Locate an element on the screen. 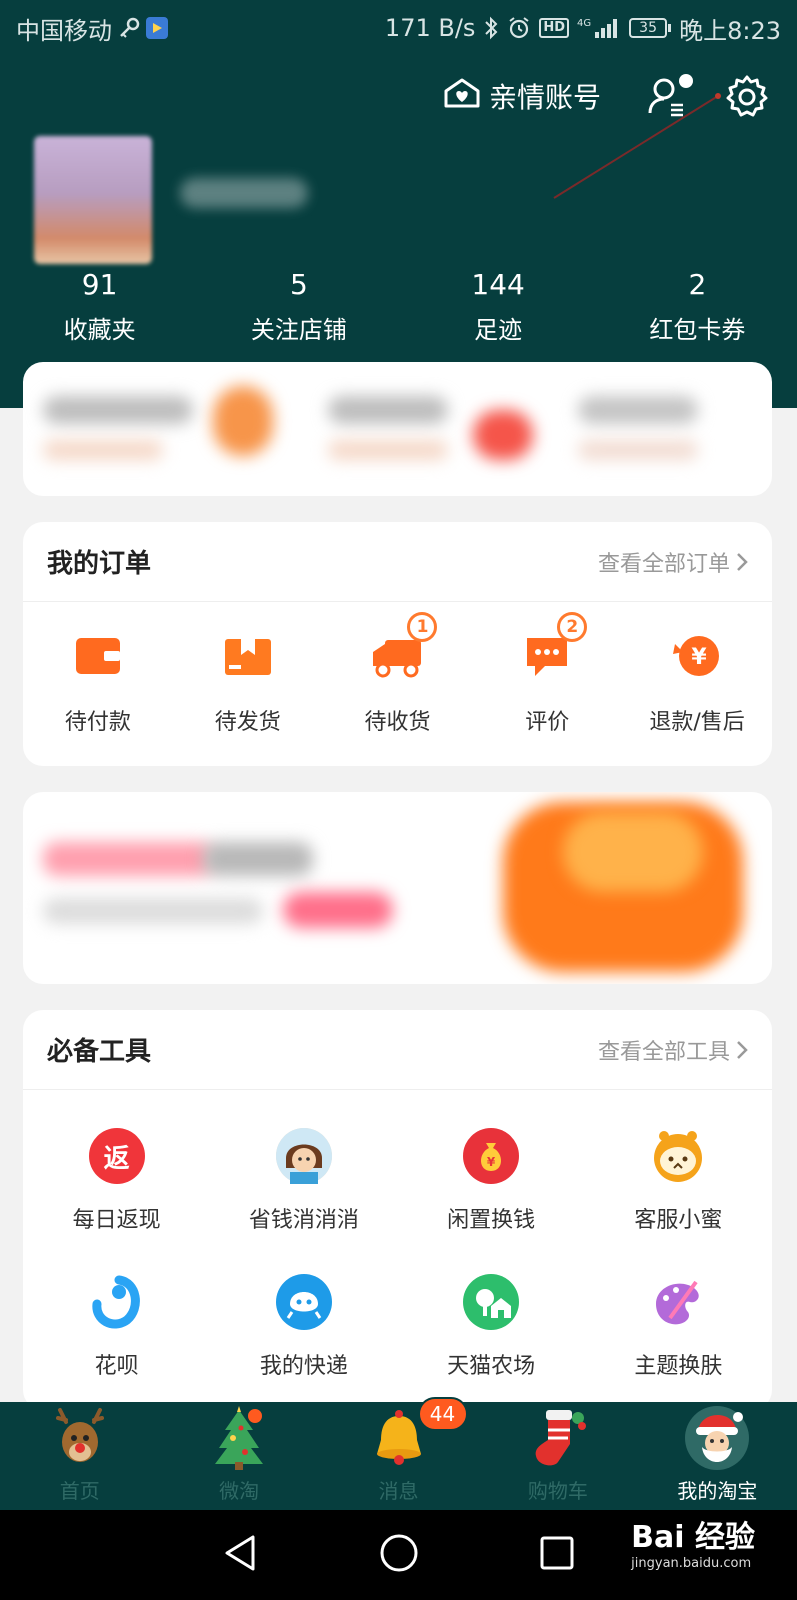  tab-label: 购物车 is located at coordinates (557, 1491).